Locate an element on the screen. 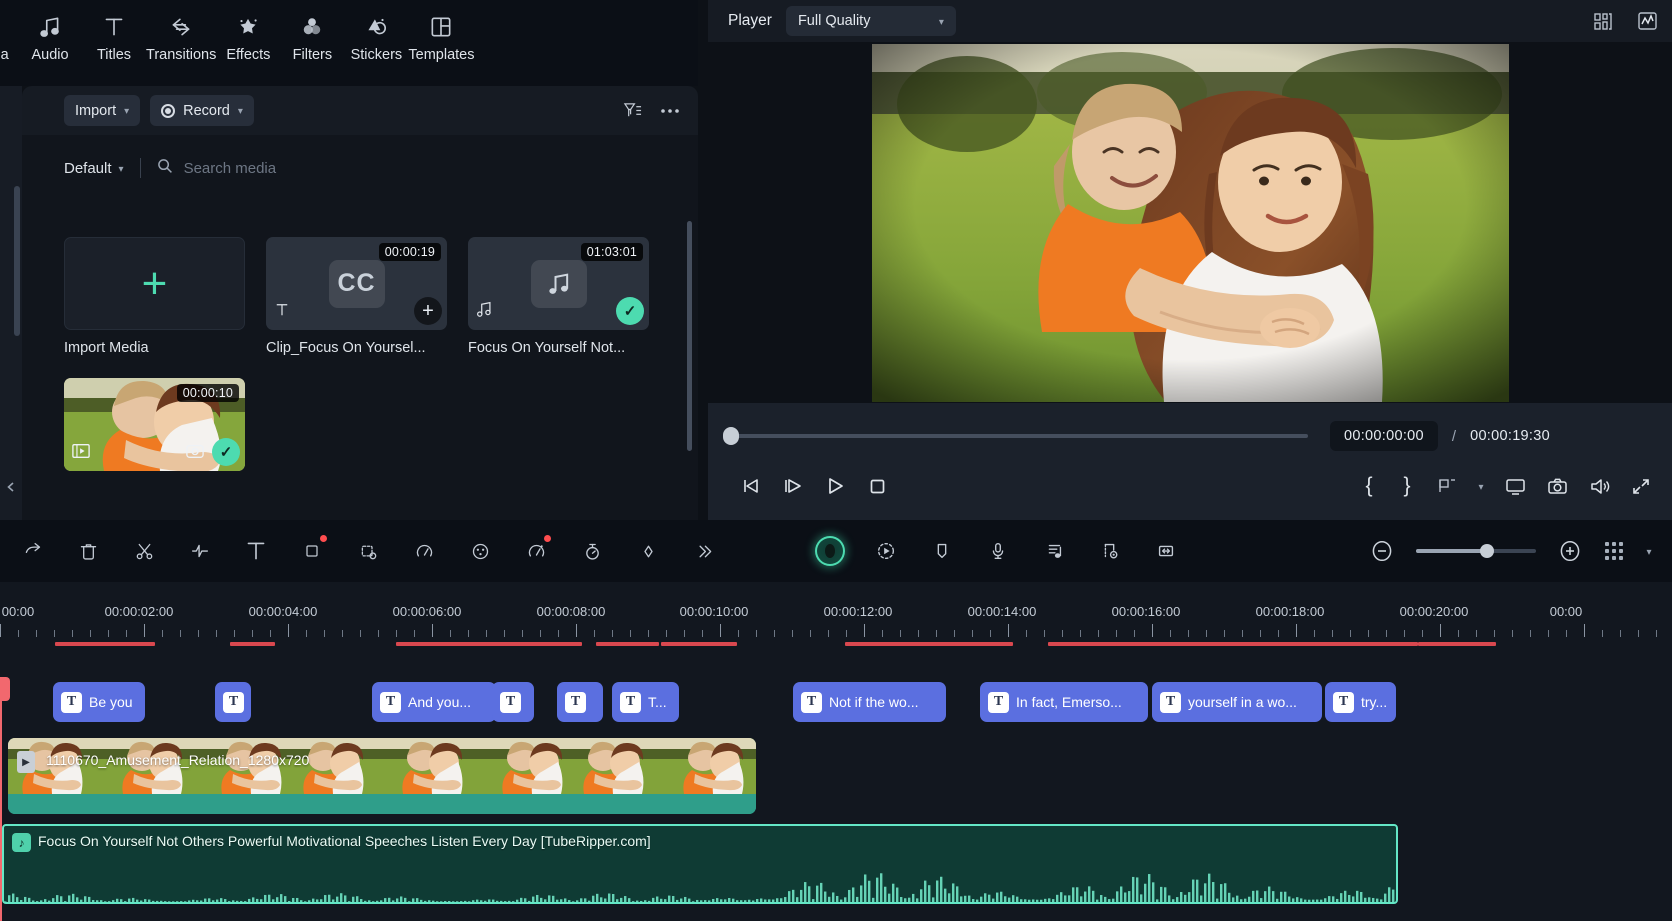 Image resolution: width=1672 pixels, height=921 pixels. play-icon is located at coordinates (835, 486).